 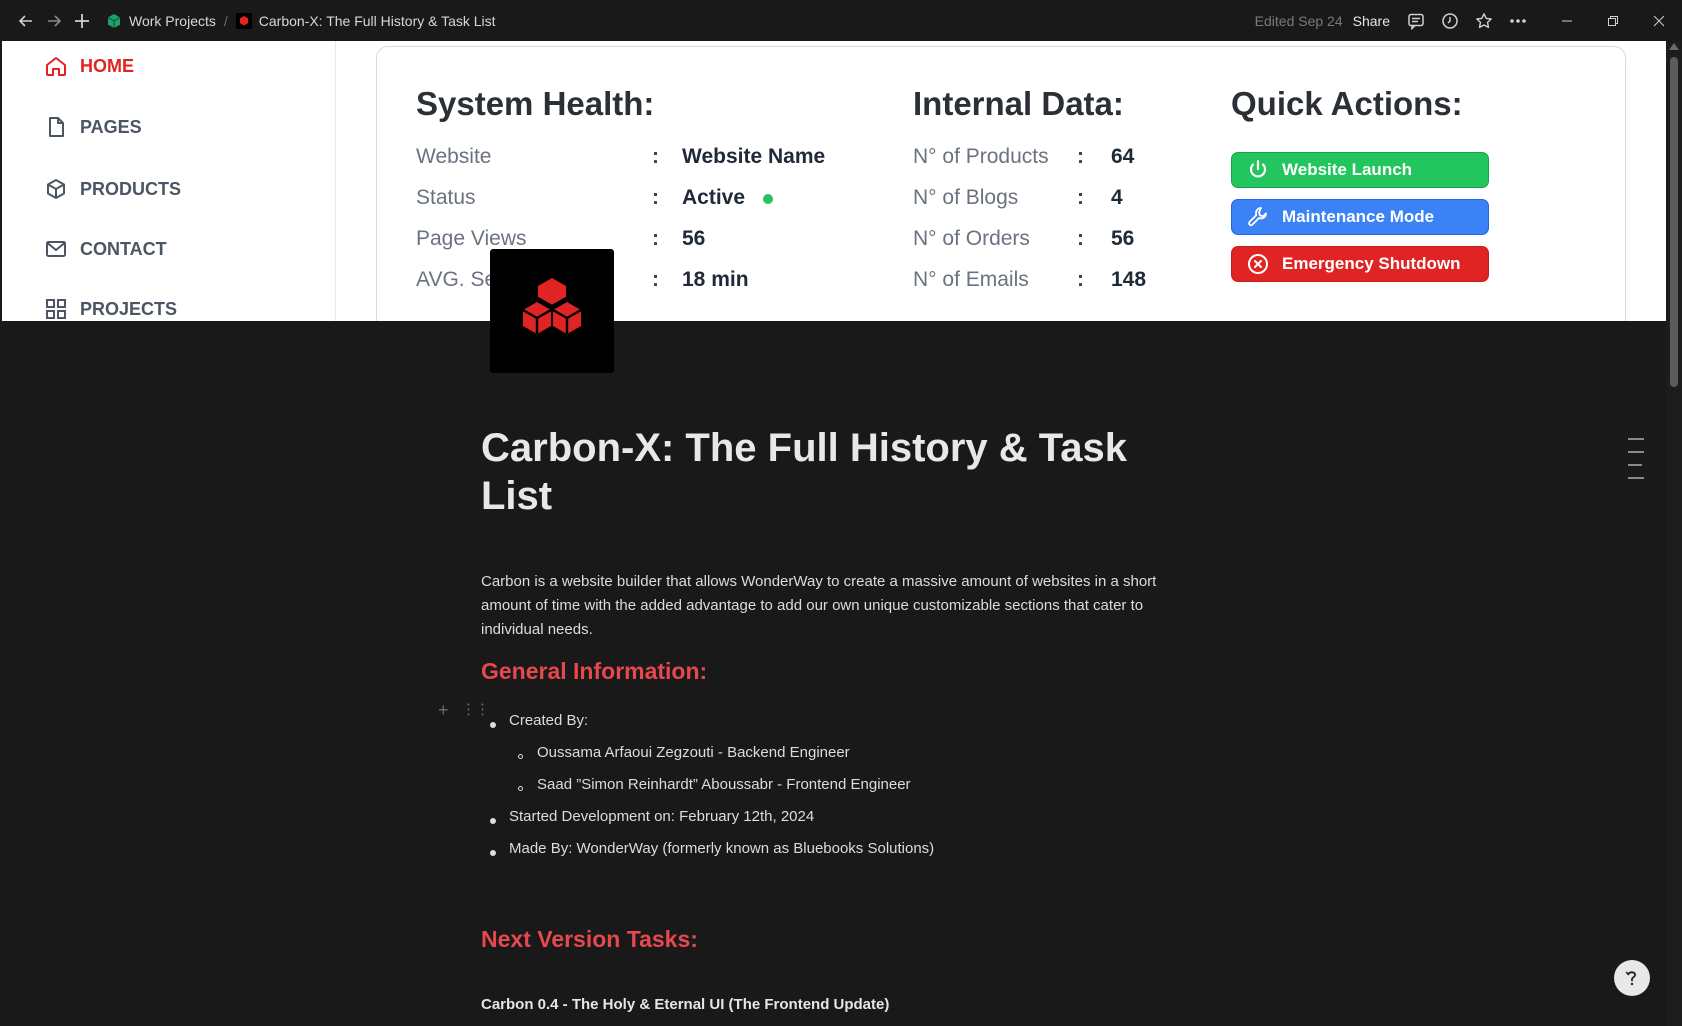 What do you see at coordinates (243, 20) in the screenshot?
I see `page-cube-icon` at bounding box center [243, 20].